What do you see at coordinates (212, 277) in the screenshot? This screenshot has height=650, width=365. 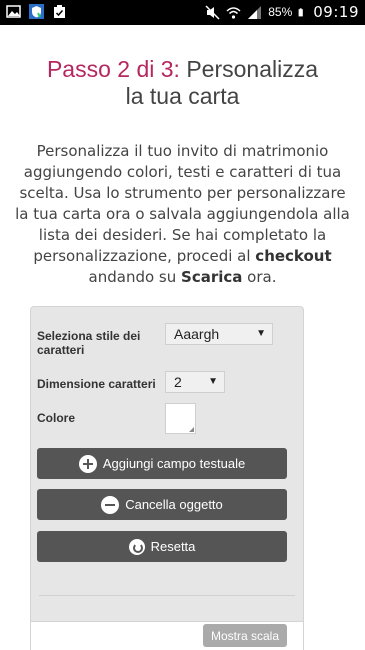 I see `scarica-keyword: Scarica` at bounding box center [212, 277].